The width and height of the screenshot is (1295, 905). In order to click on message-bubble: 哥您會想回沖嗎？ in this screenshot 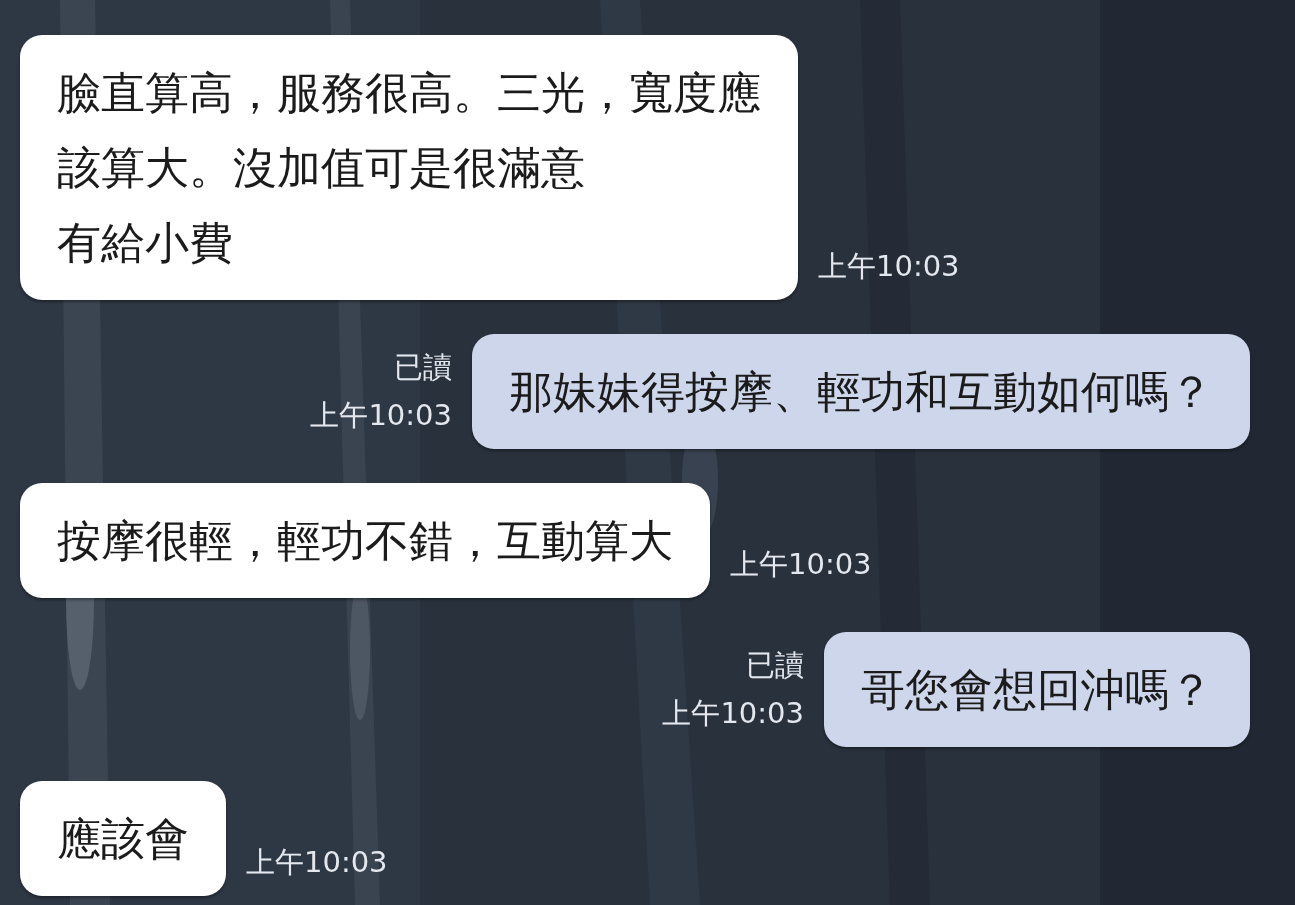, I will do `click(1037, 689)`.